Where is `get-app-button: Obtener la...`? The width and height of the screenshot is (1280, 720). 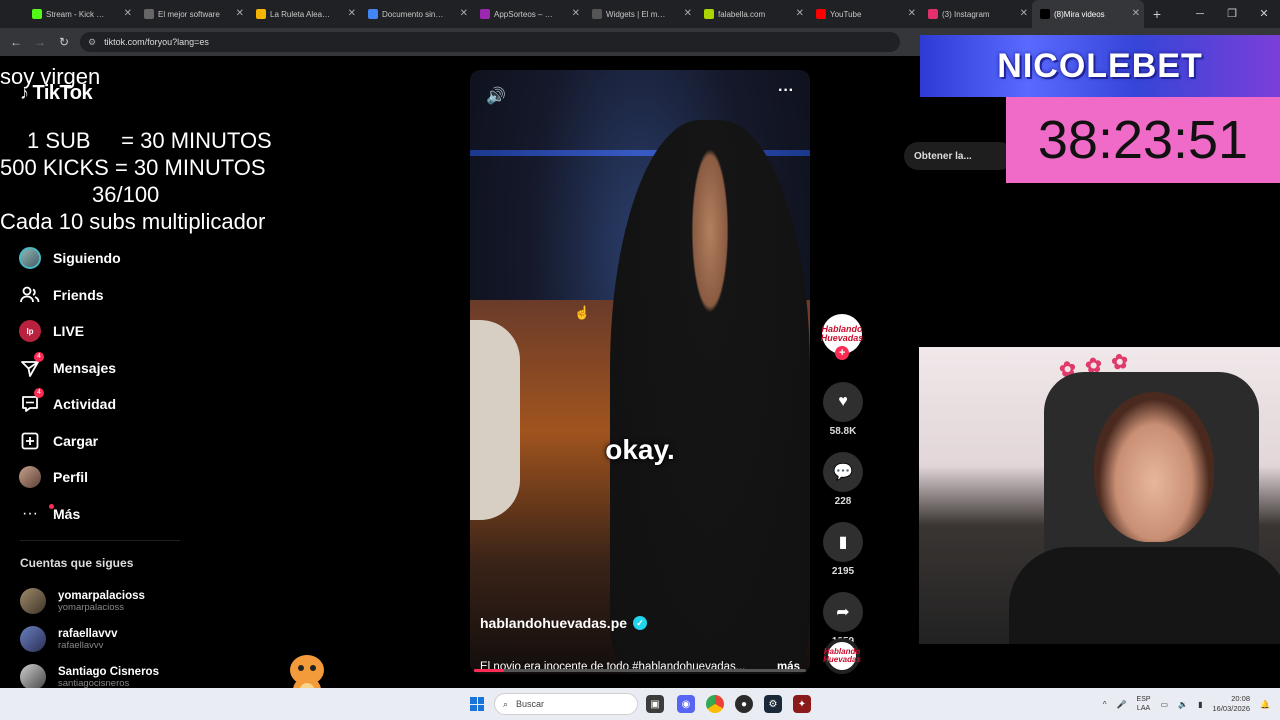 get-app-button: Obtener la... is located at coordinates (959, 156).